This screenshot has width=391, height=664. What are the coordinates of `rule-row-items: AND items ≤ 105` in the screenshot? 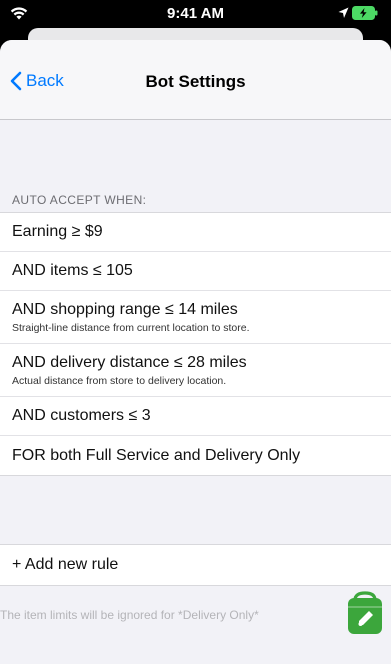 It's located at (195, 271).